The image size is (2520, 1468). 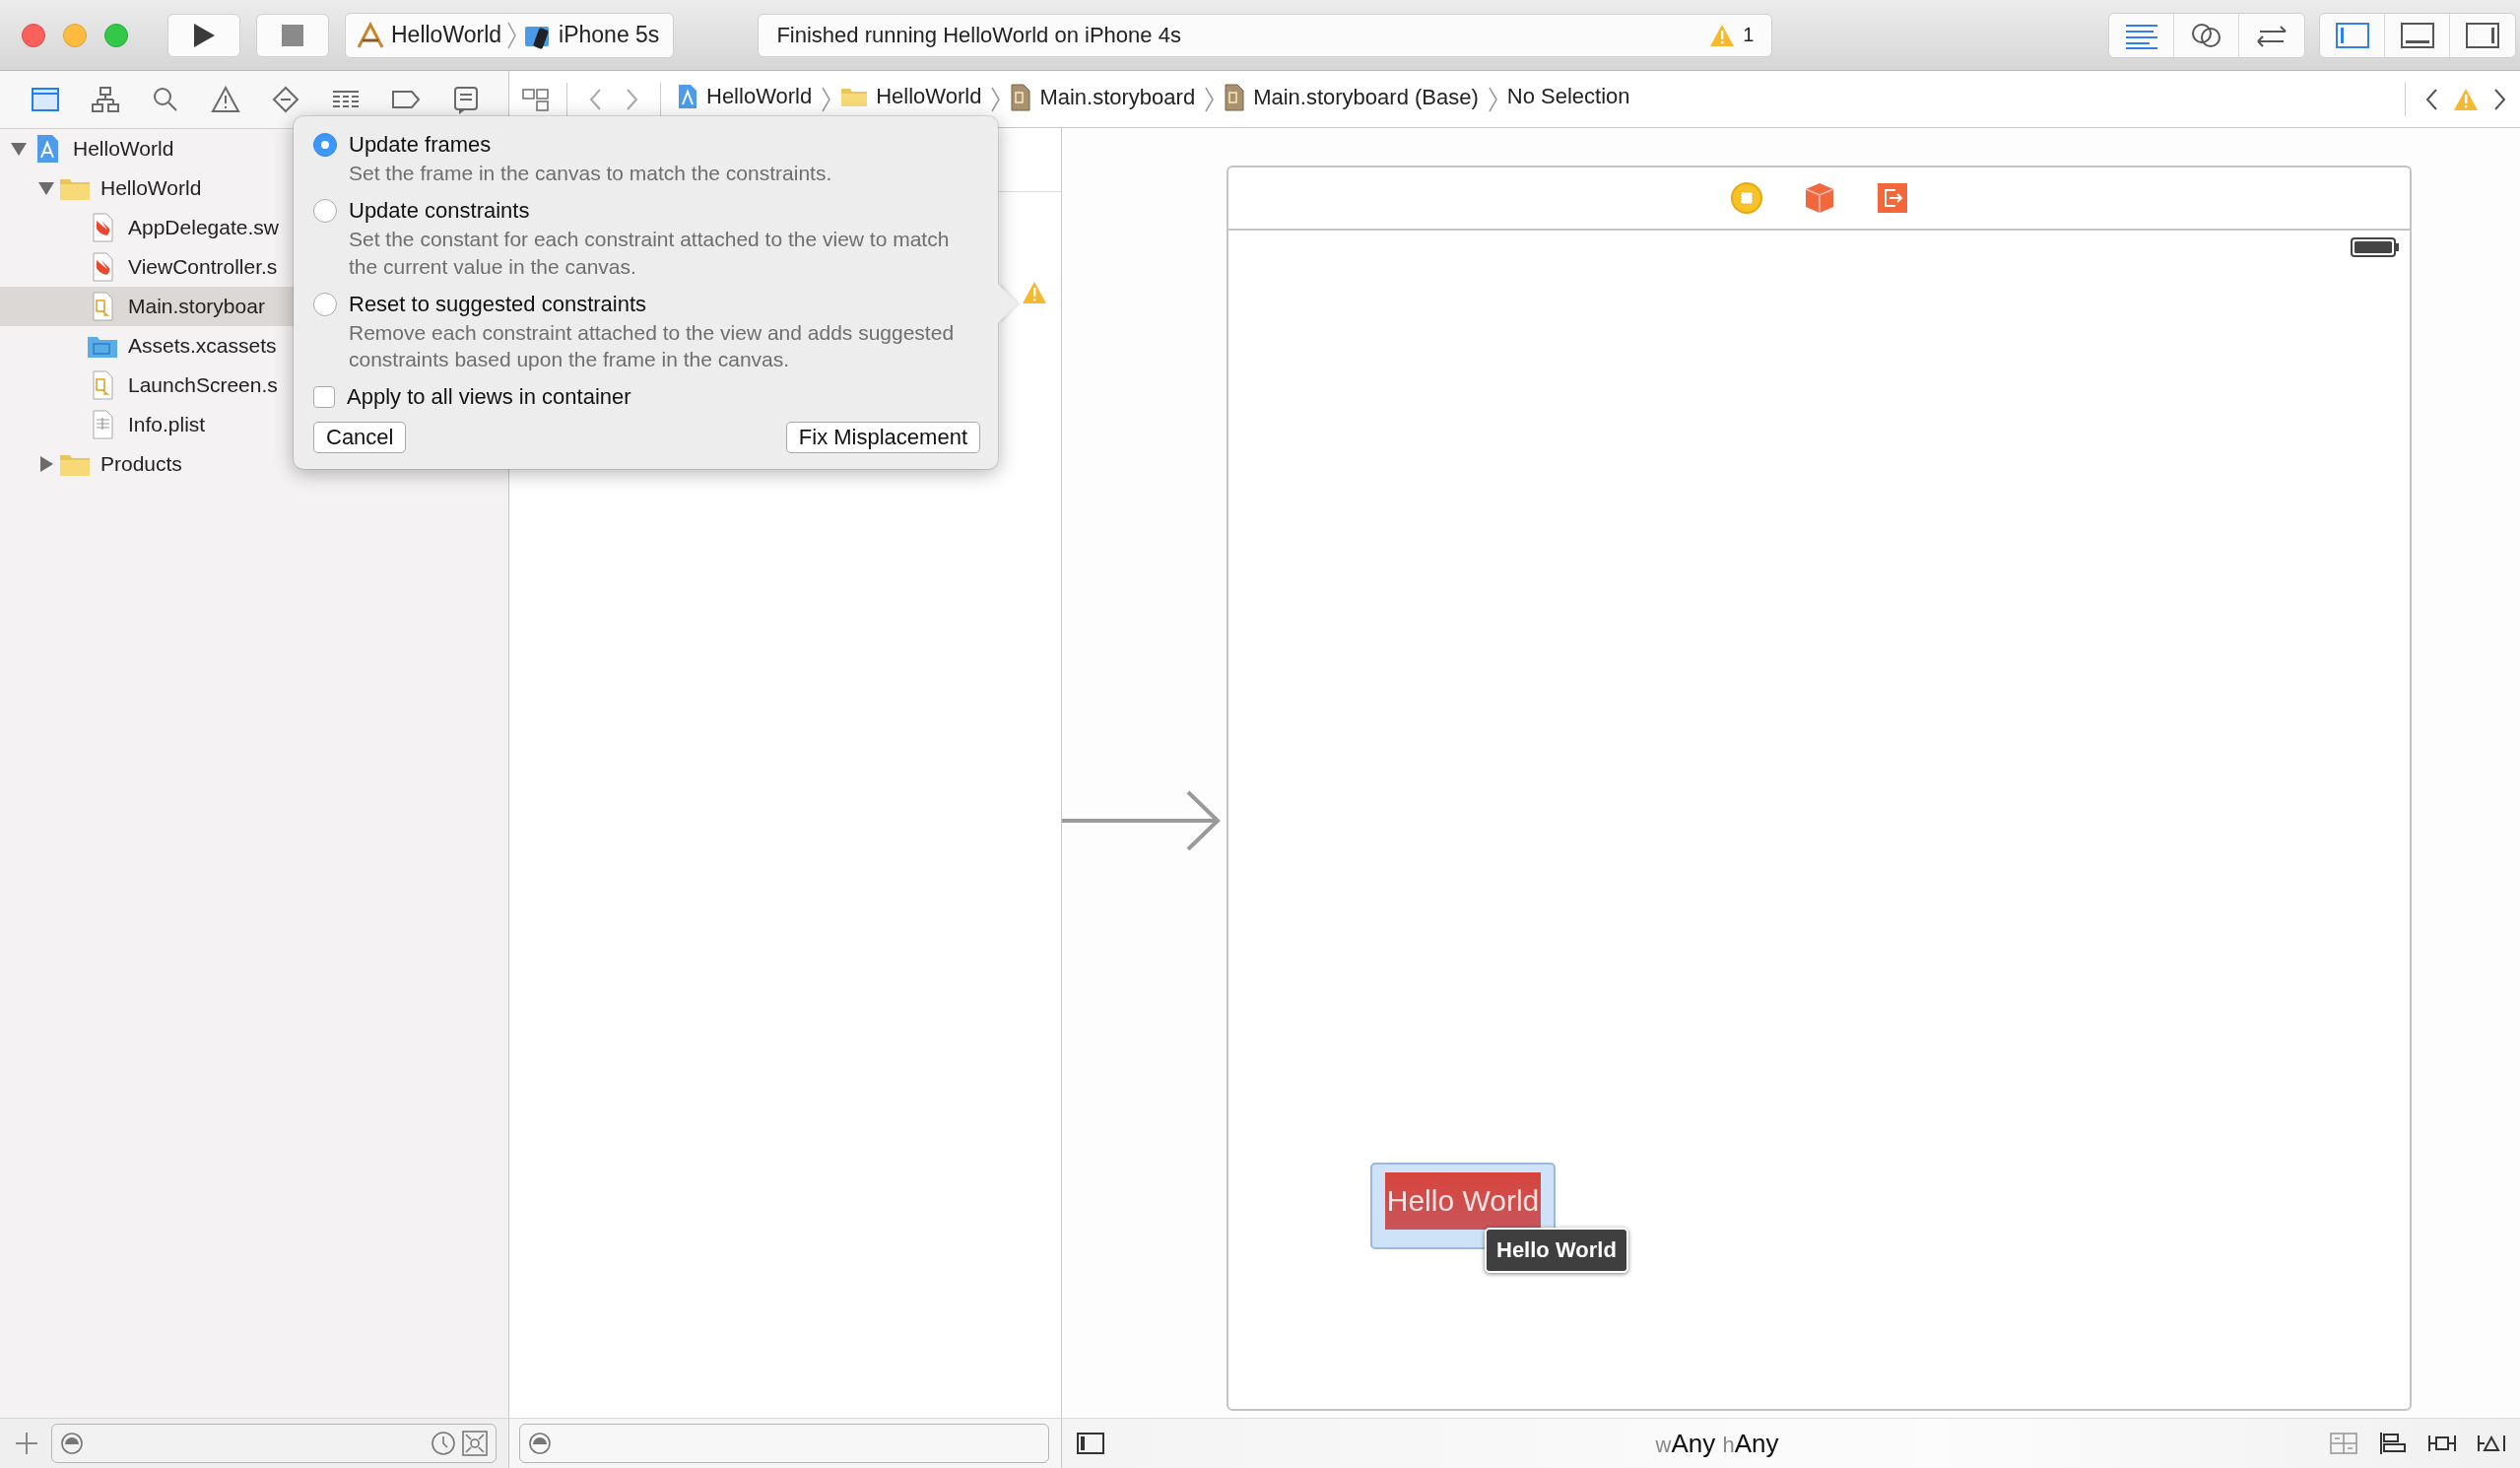 I want to click on stop-button, so click(x=292, y=35).